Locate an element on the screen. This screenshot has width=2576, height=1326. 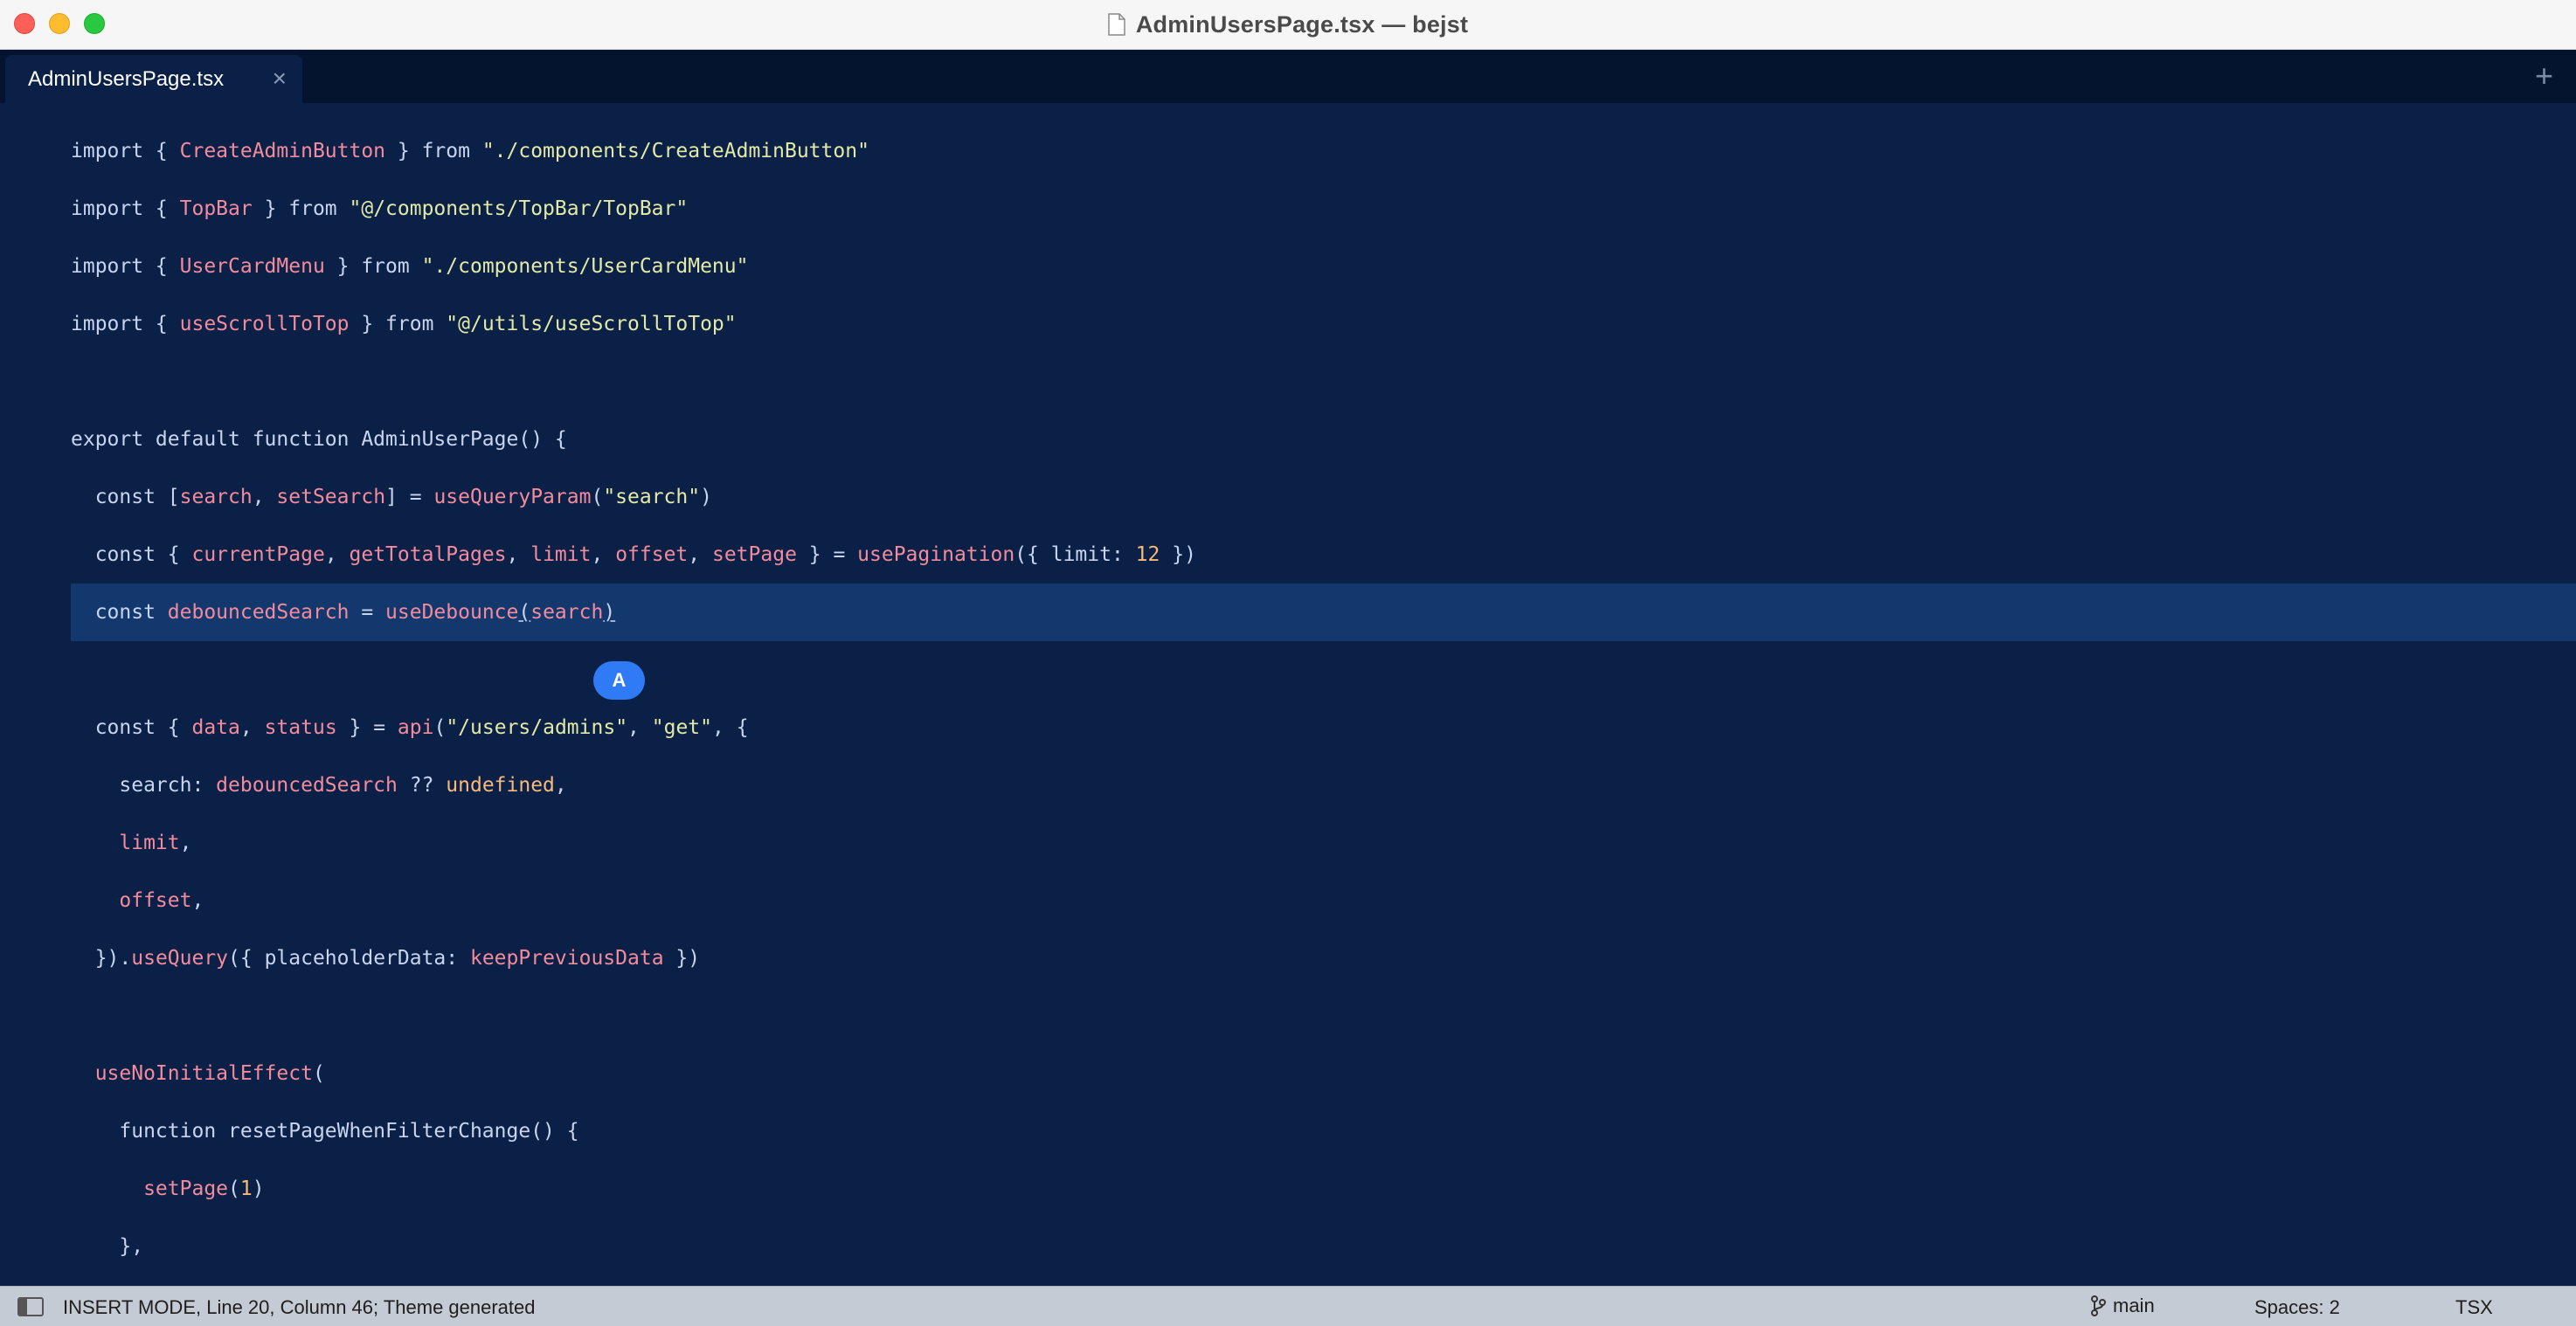
code-line: search: debouncedSearch ?? undefined, is located at coordinates (319, 785).